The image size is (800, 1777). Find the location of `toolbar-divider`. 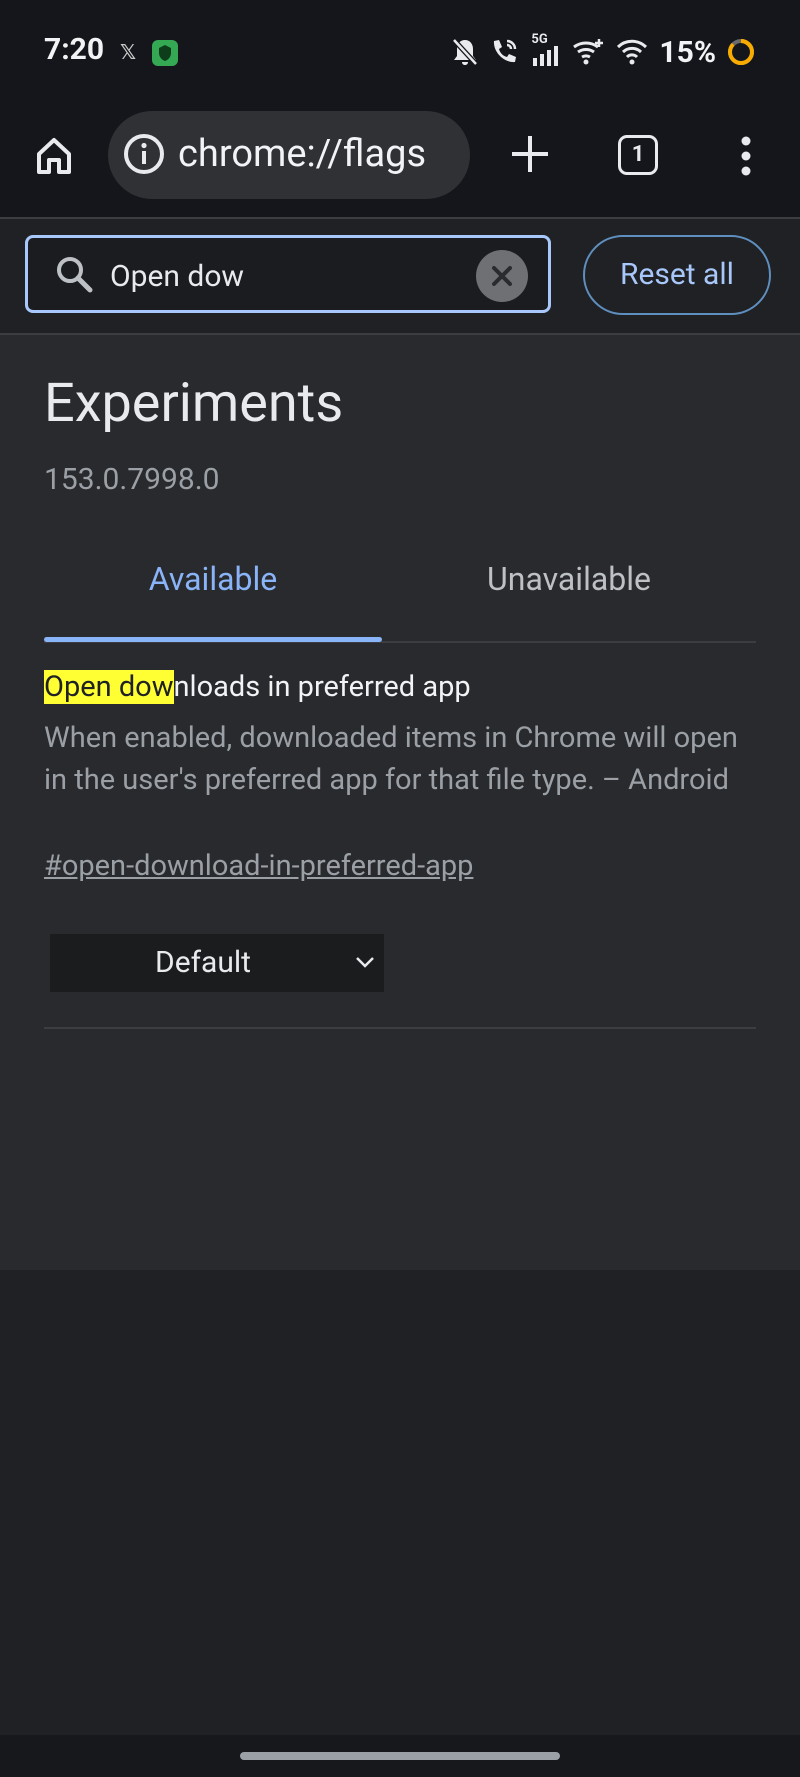

toolbar-divider is located at coordinates (400, 218).